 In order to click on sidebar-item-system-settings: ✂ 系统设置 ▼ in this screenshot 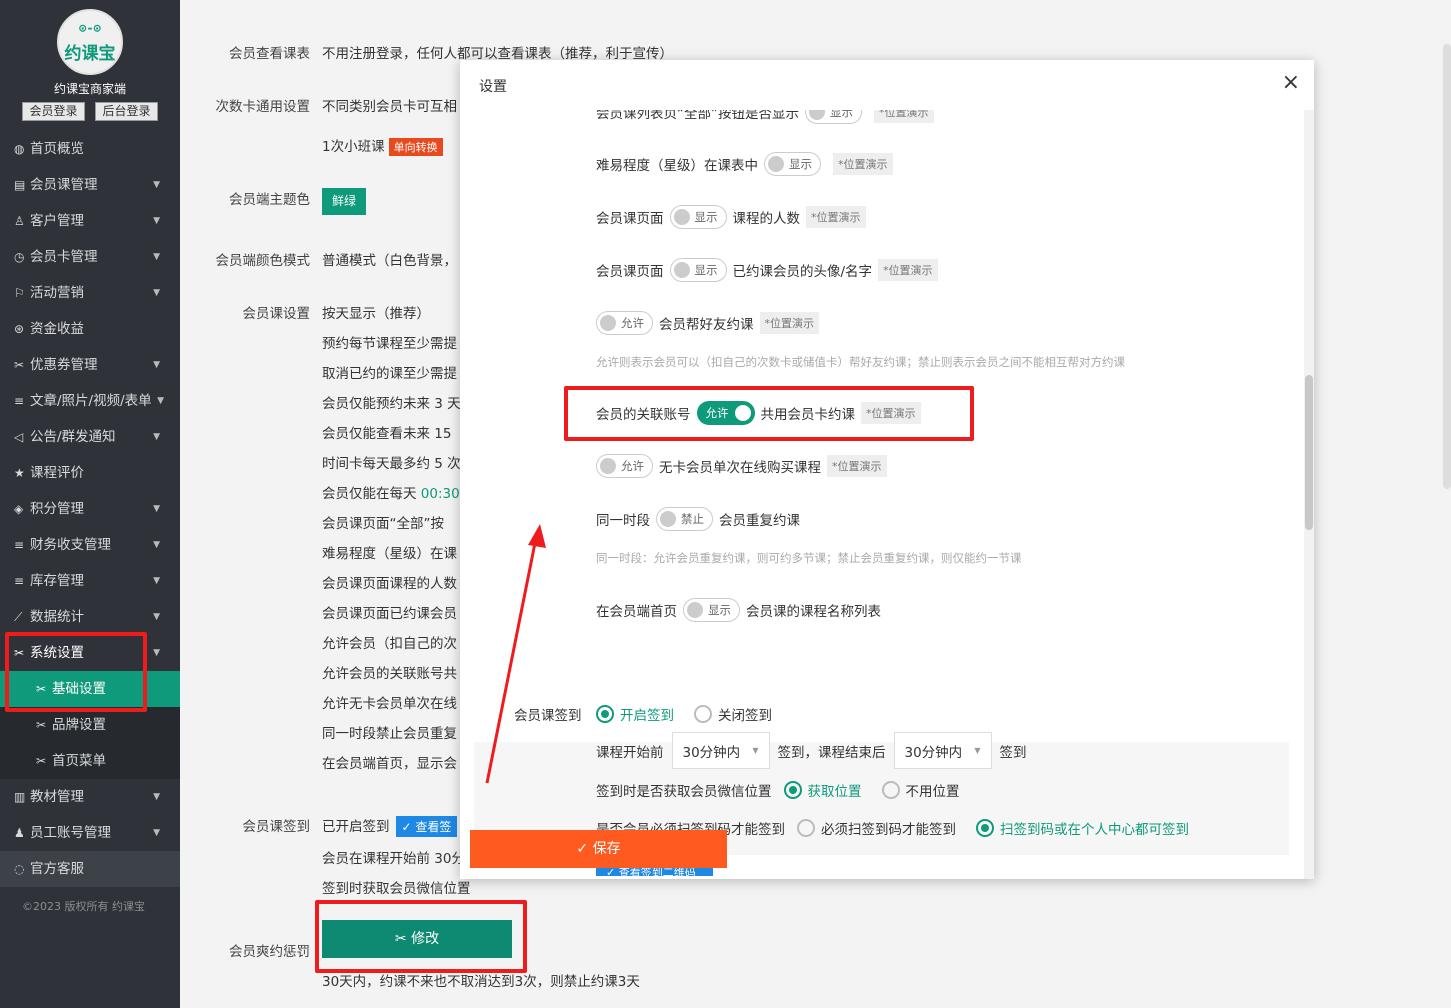, I will do `click(90, 653)`.